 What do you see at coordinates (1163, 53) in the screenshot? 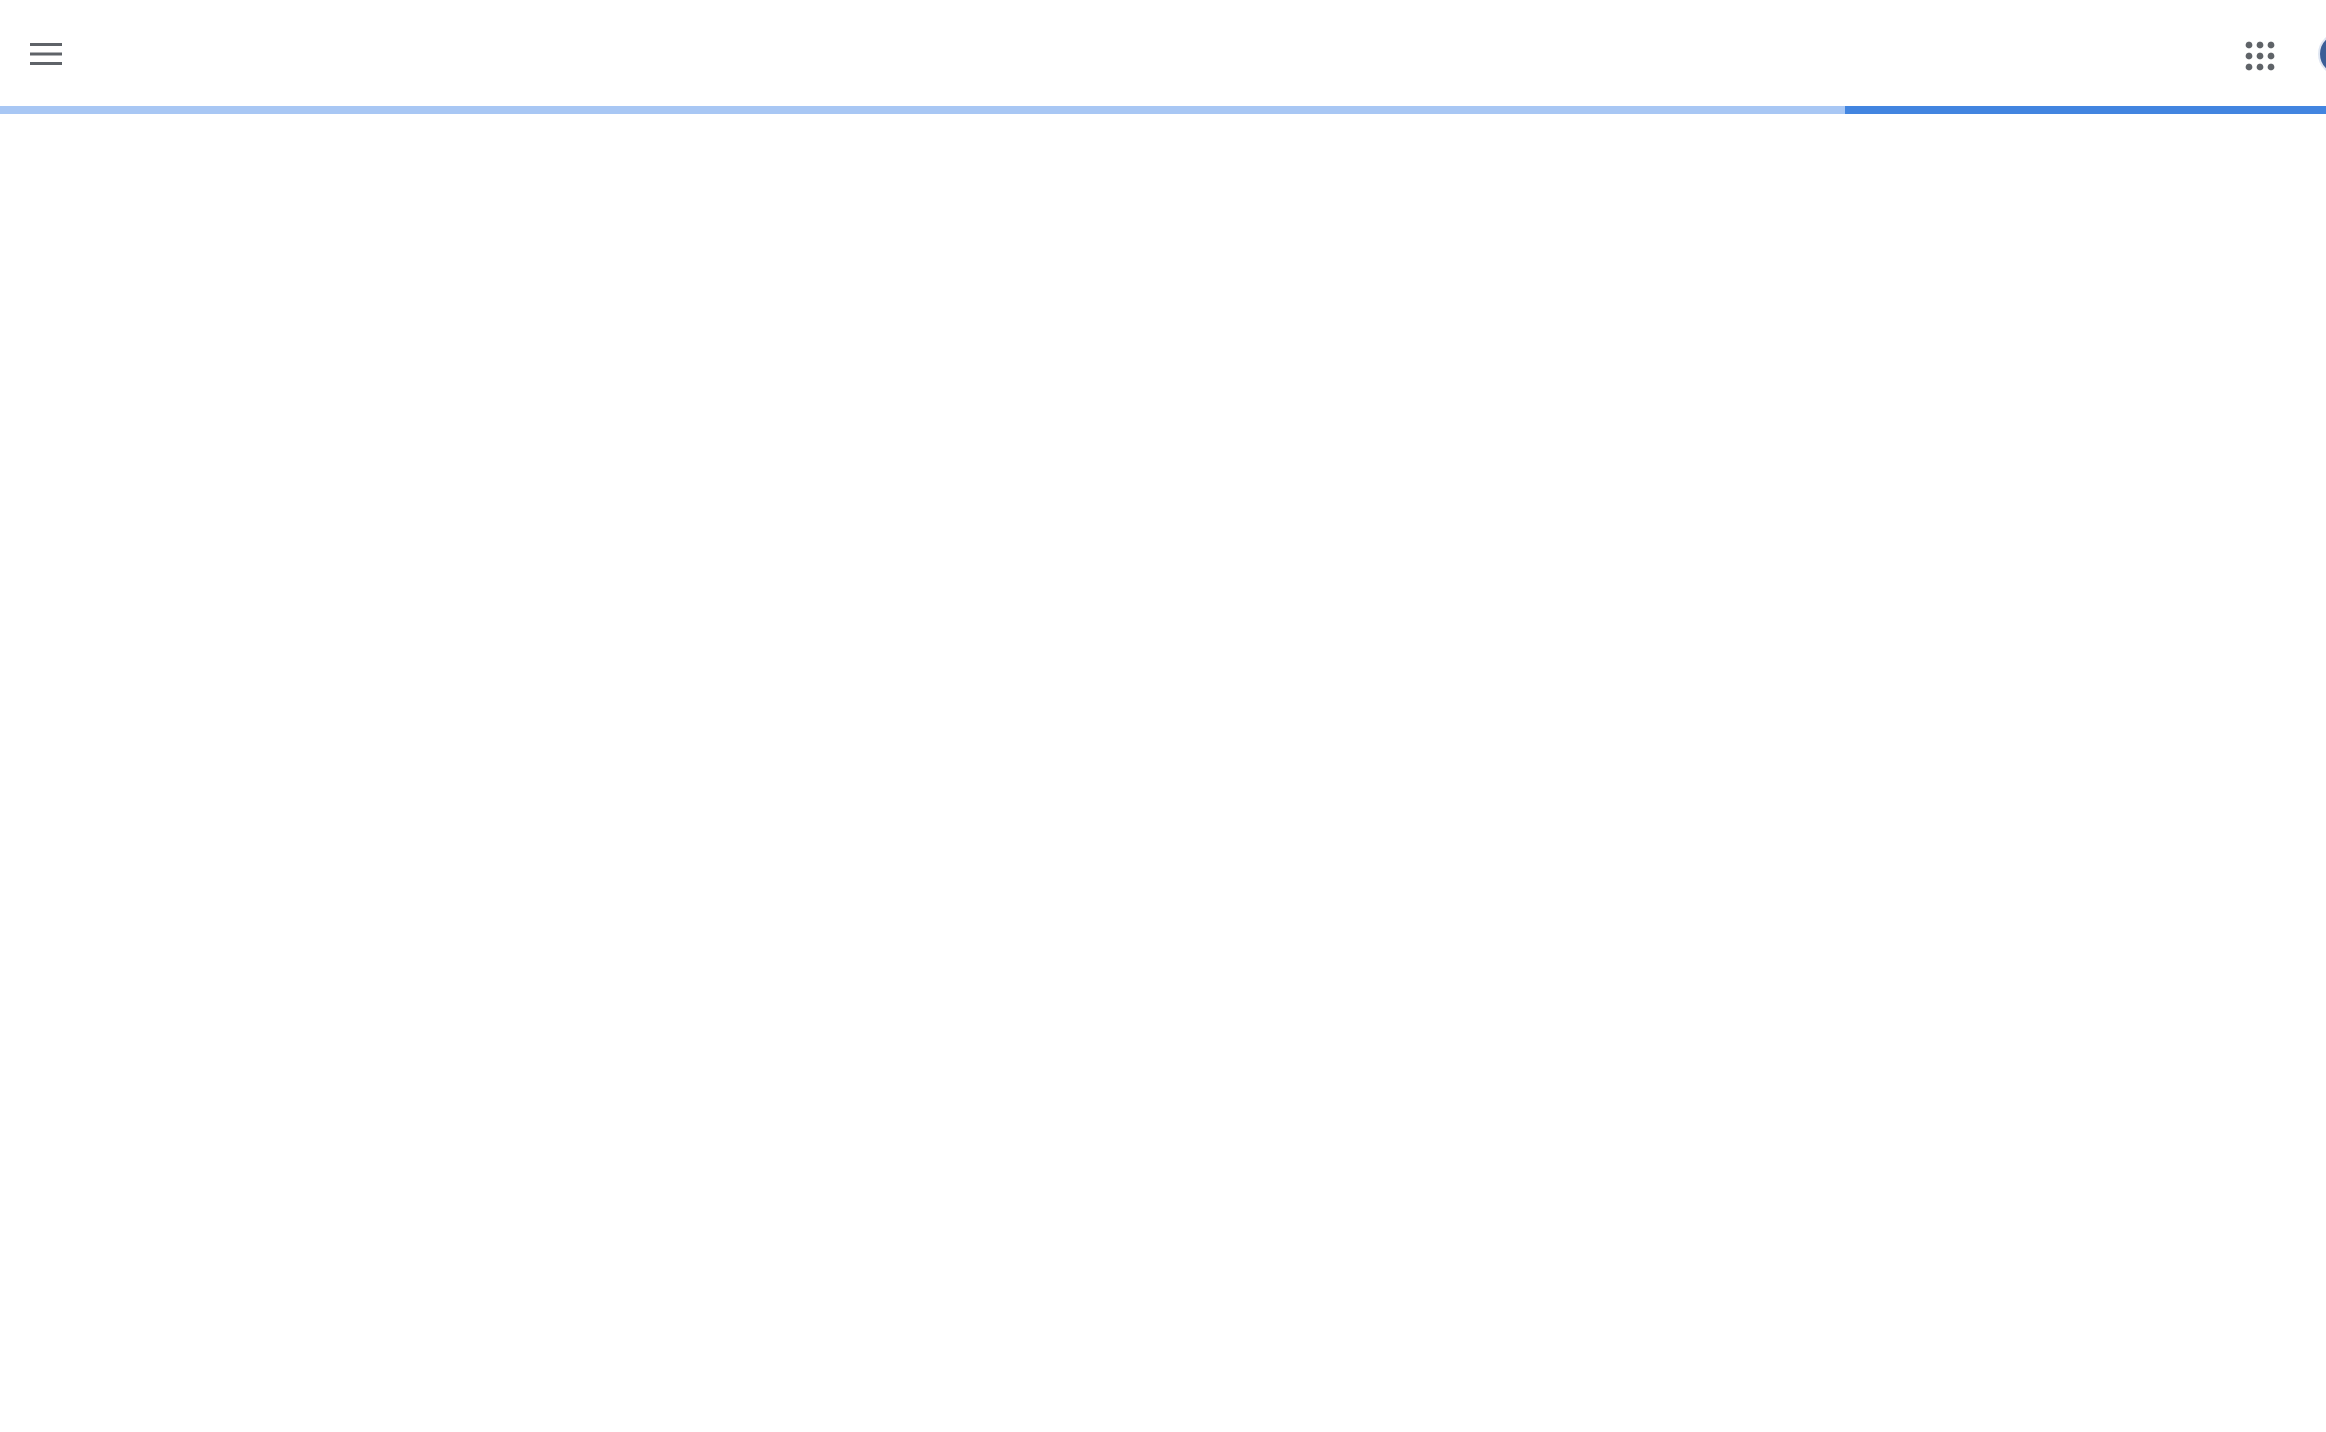
I see `top-app-bar` at bounding box center [1163, 53].